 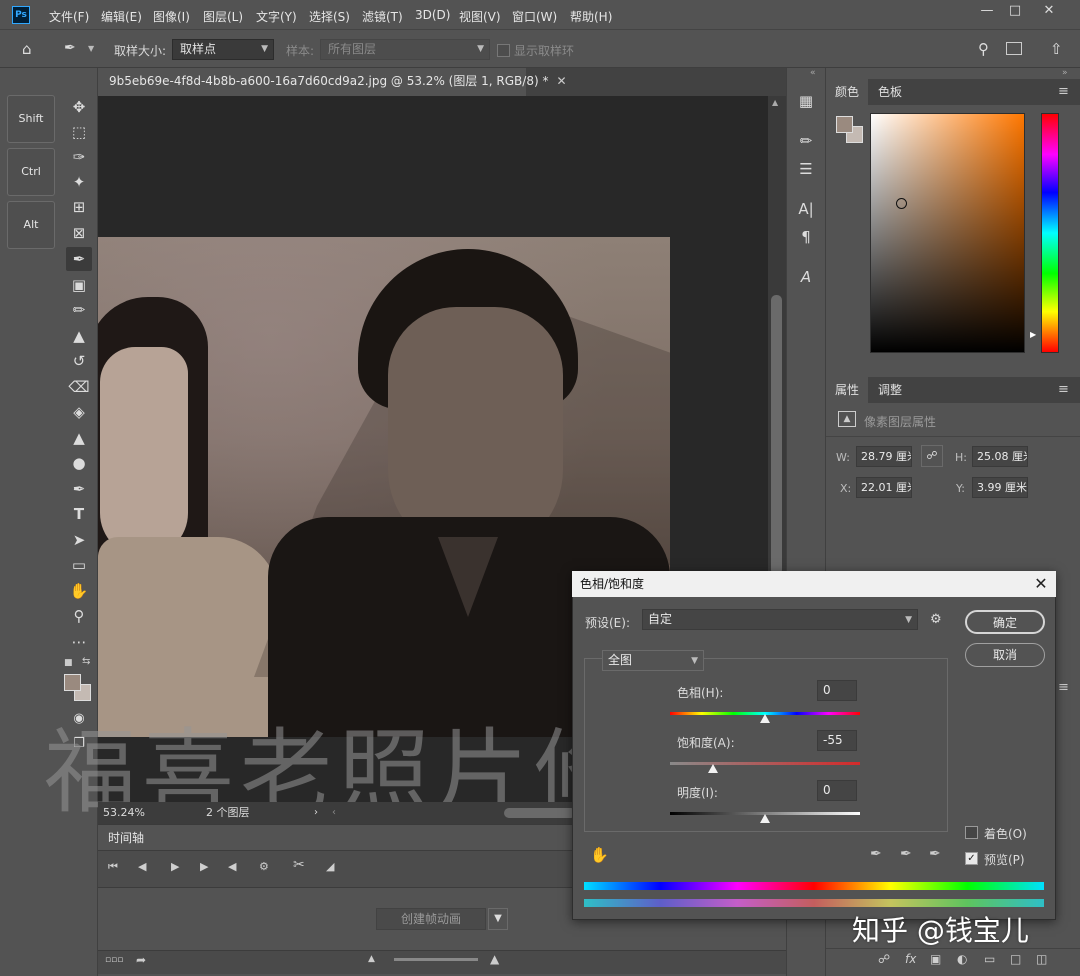 What do you see at coordinates (890, 92) in the screenshot?
I see `tab-swatches: 色板` at bounding box center [890, 92].